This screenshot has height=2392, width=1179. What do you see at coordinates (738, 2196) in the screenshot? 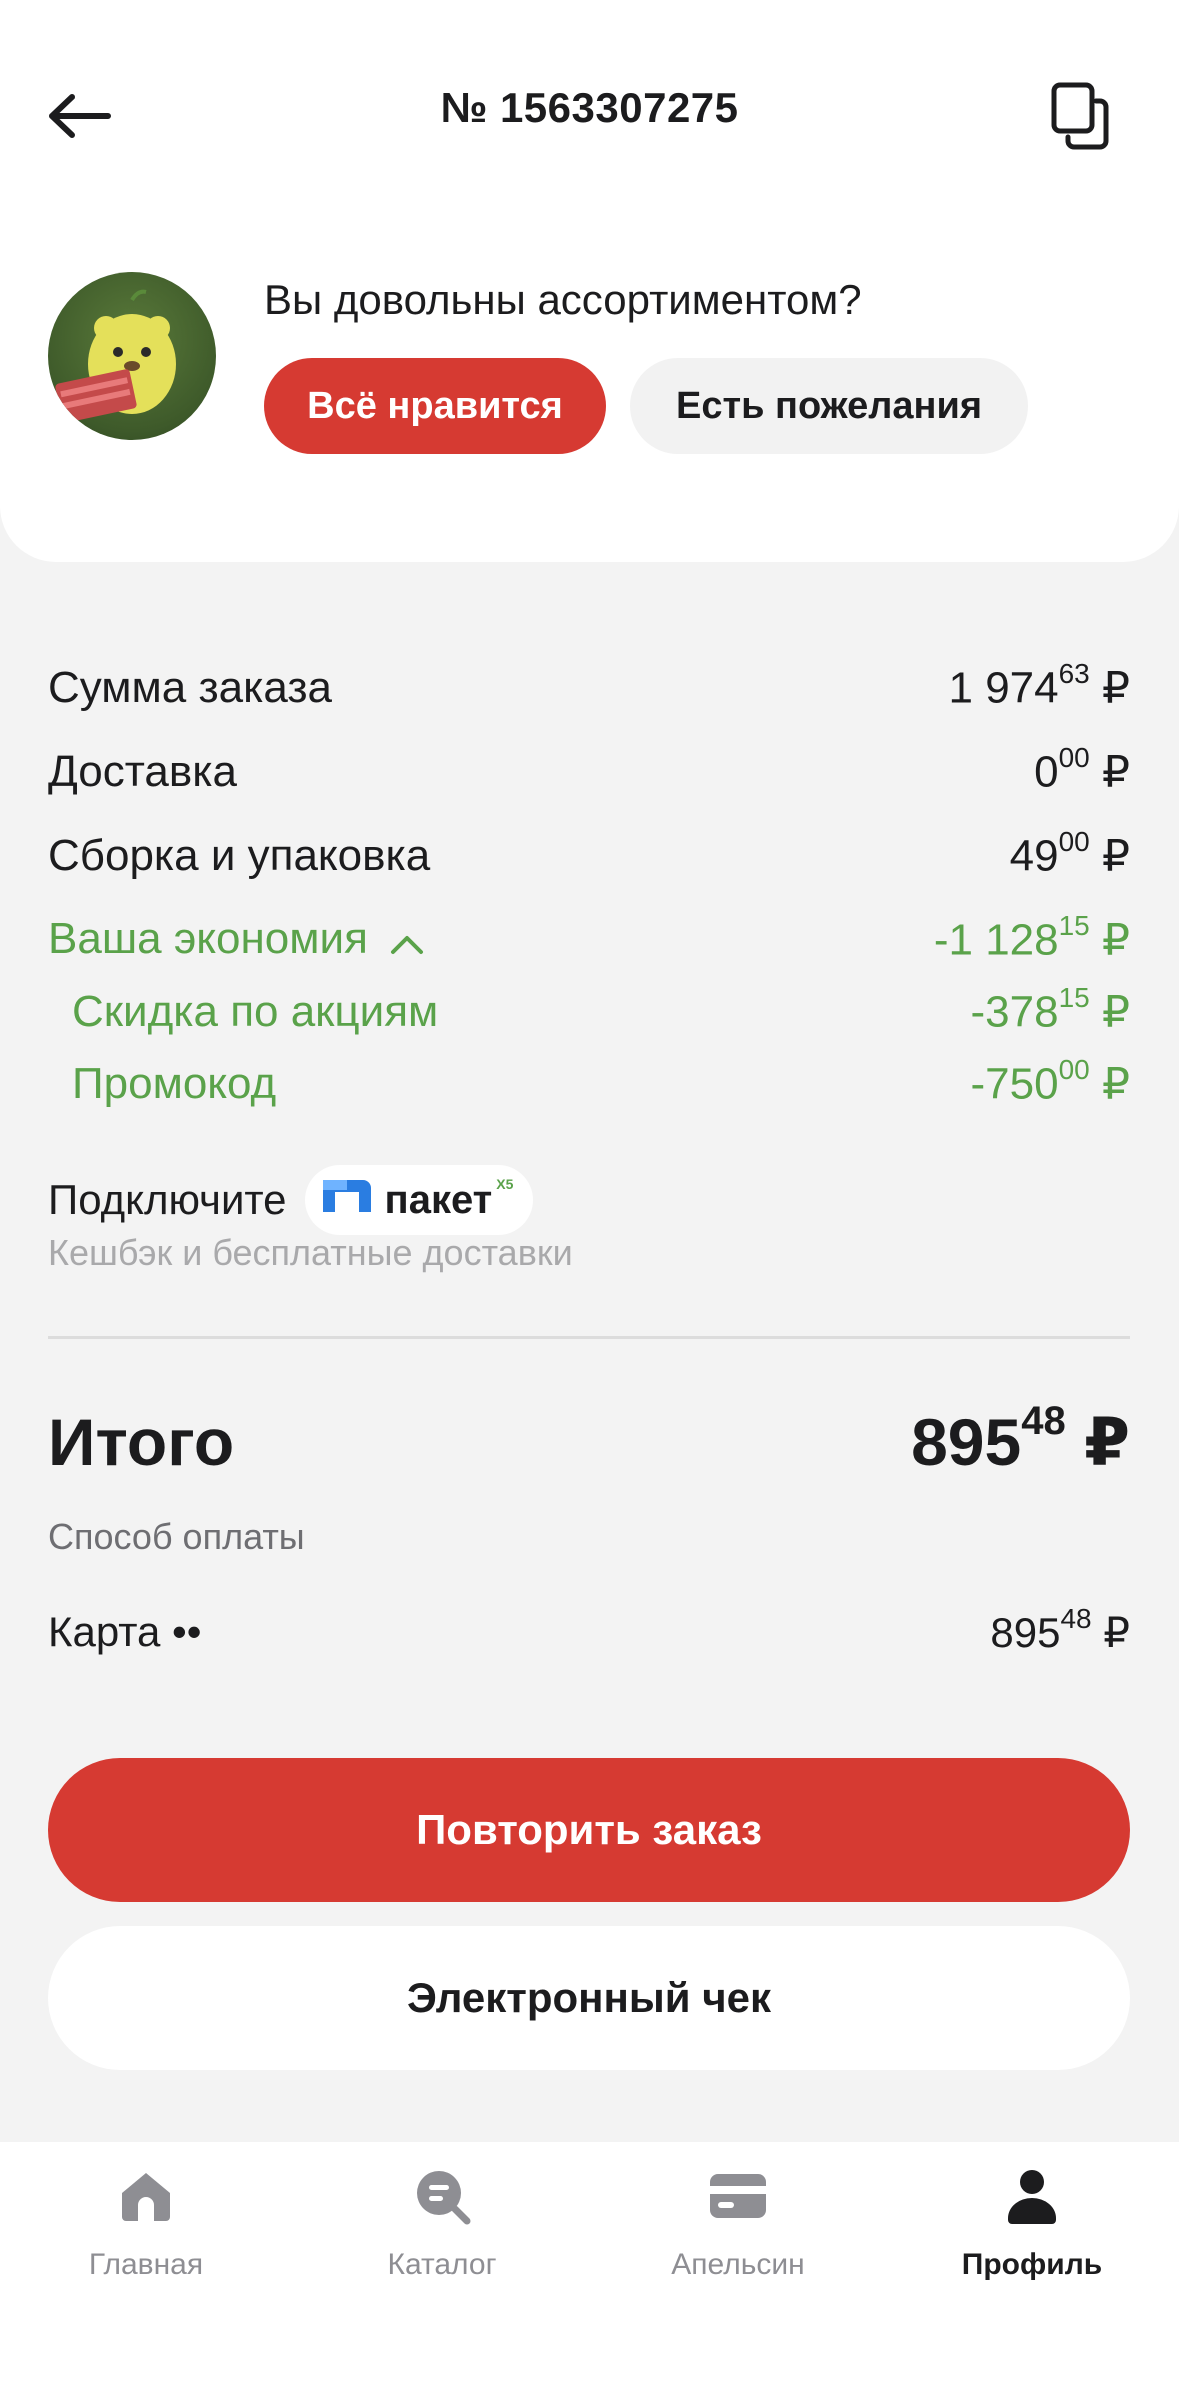
I see `card-icon` at bounding box center [738, 2196].